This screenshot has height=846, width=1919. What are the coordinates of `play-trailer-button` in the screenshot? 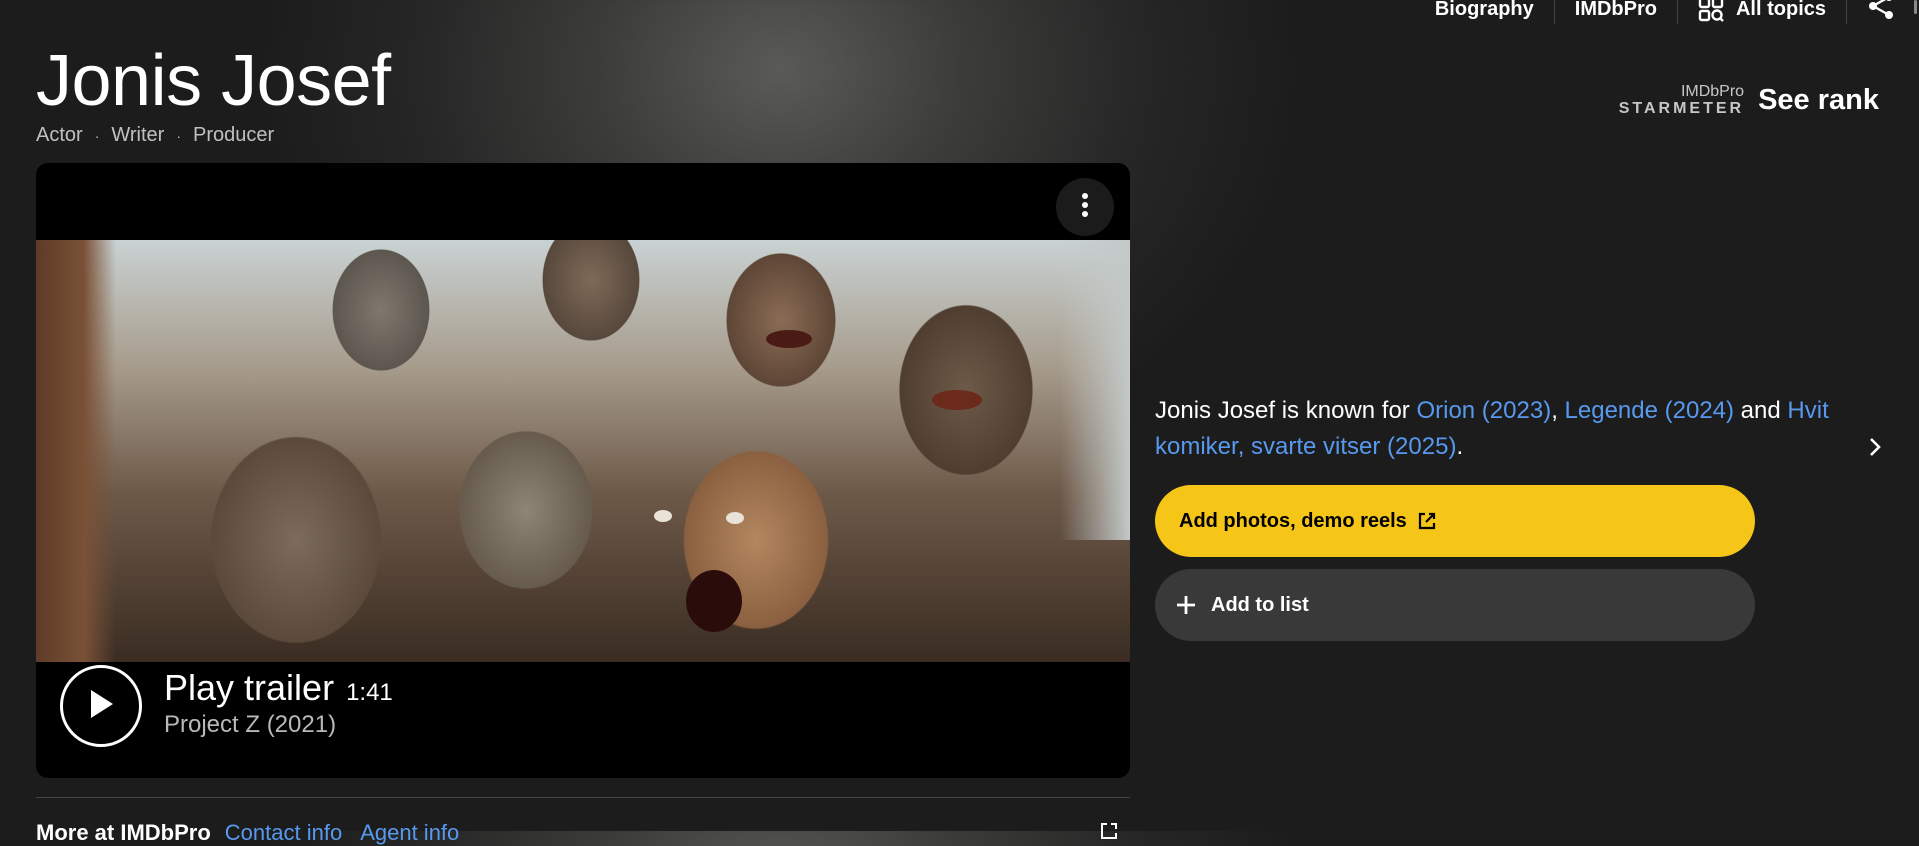 It's located at (101, 706).